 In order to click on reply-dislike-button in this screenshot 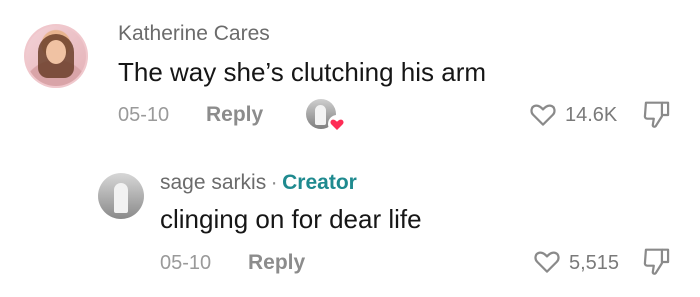, I will do `click(657, 262)`.